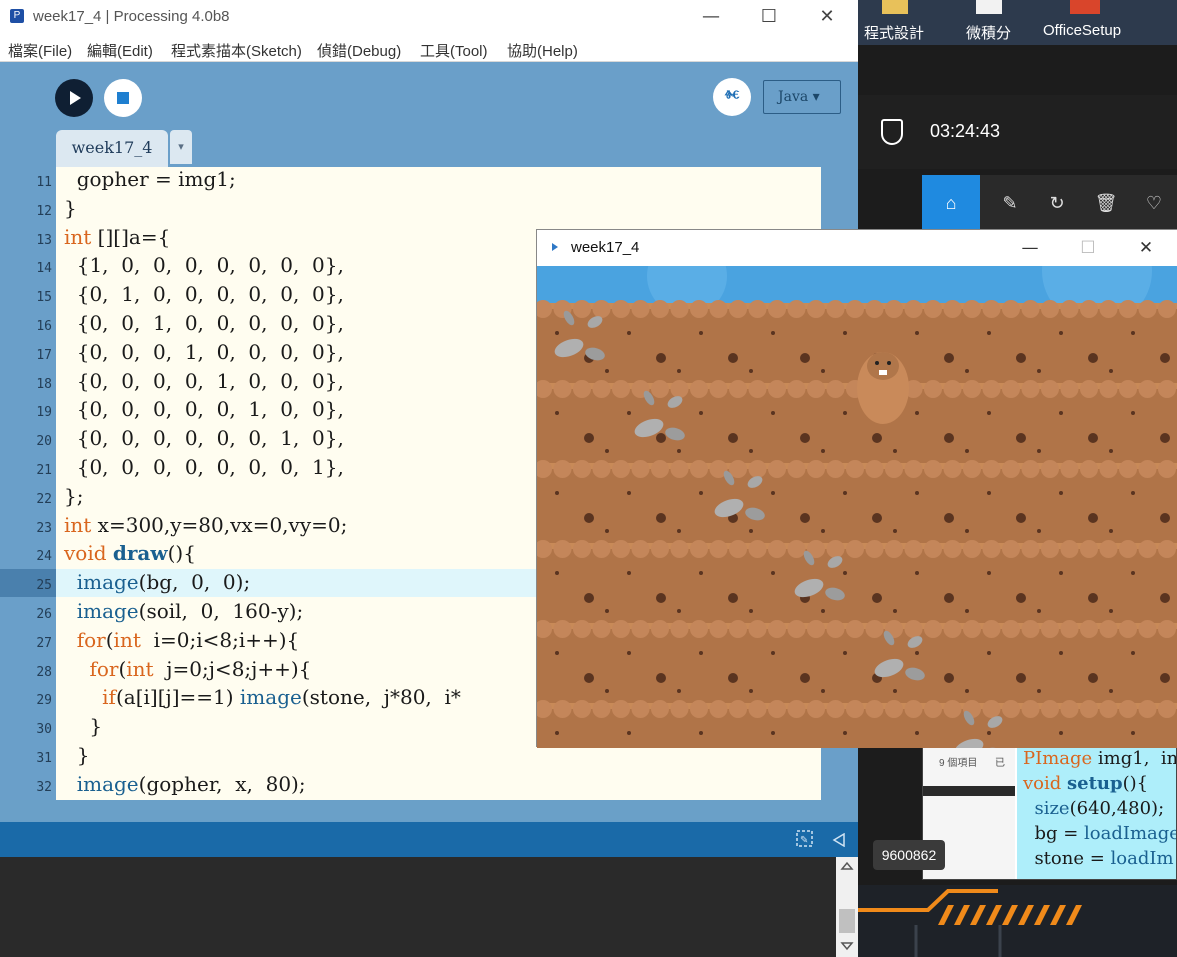  Describe the element at coordinates (1088, 248) in the screenshot. I see `sketch-maximize-button: ☐` at that location.